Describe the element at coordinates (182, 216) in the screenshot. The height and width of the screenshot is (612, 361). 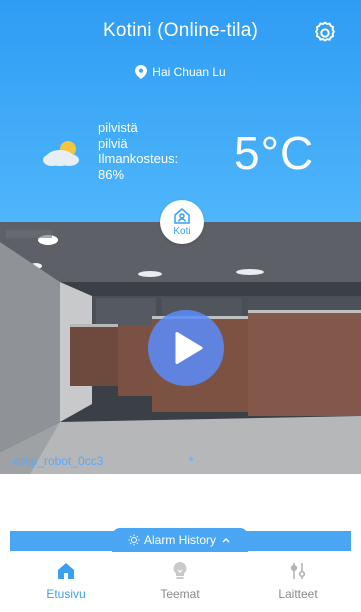
I see `home-icon` at that location.